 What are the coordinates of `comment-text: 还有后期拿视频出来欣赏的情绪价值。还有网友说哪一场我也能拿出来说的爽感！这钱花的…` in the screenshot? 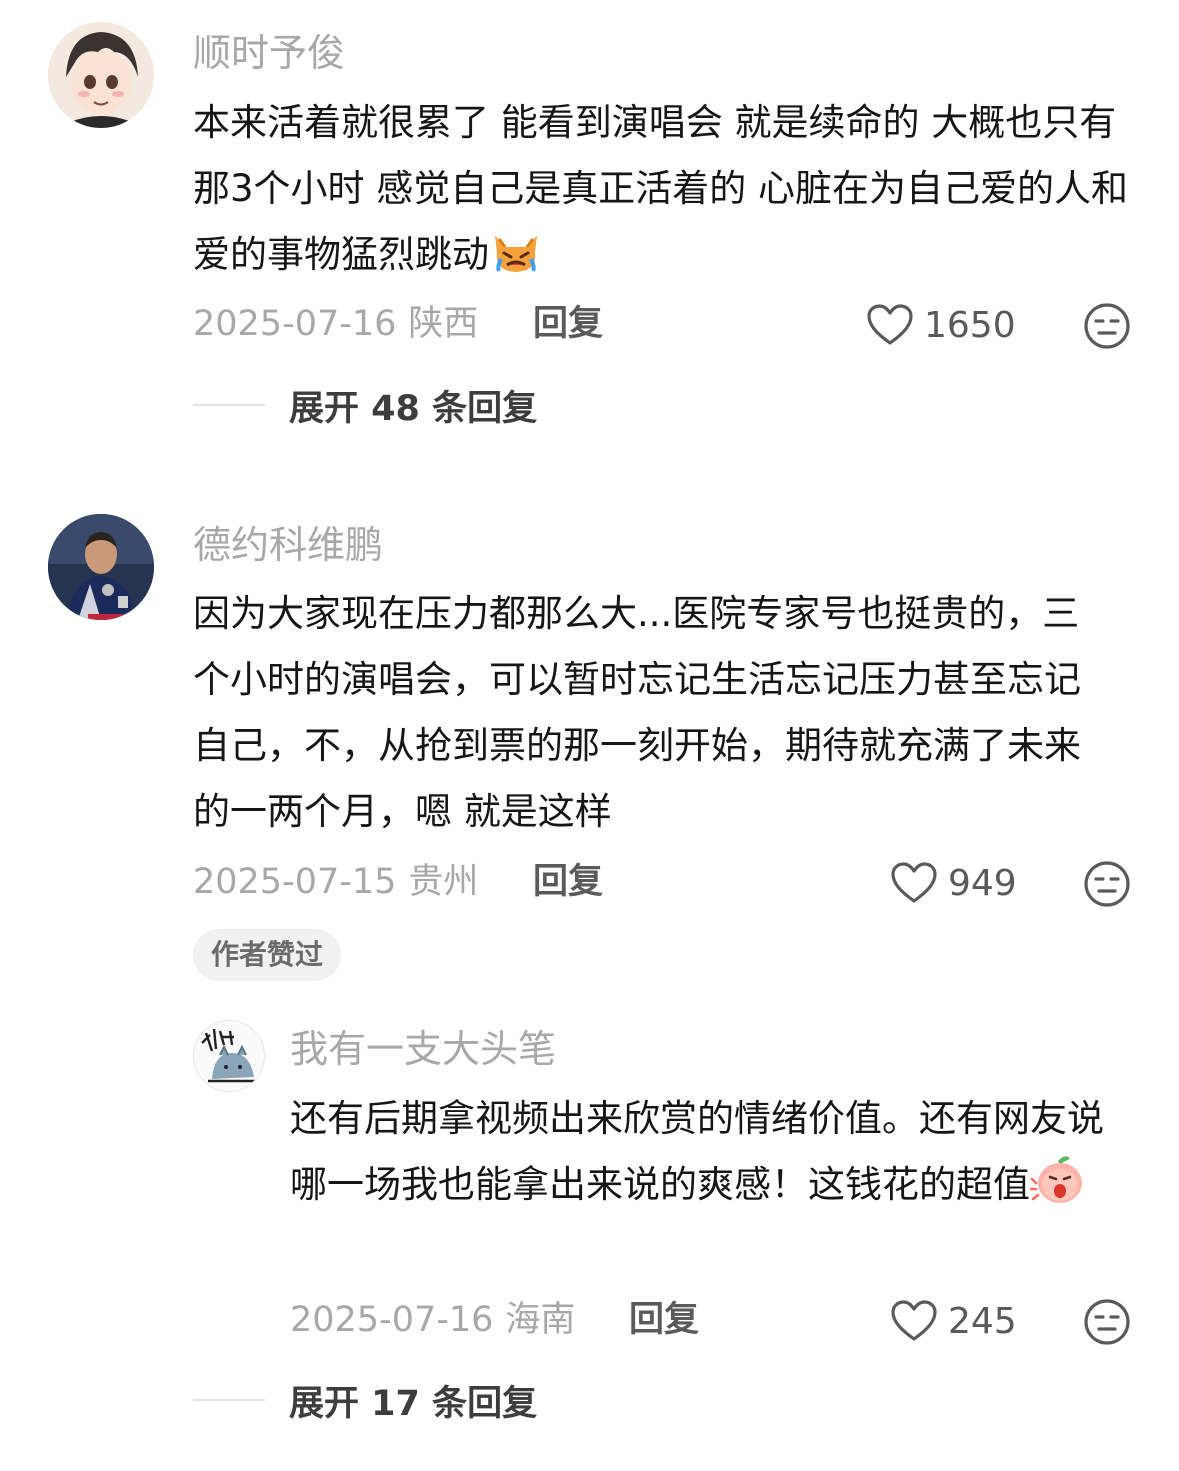 It's located at (705, 1152).